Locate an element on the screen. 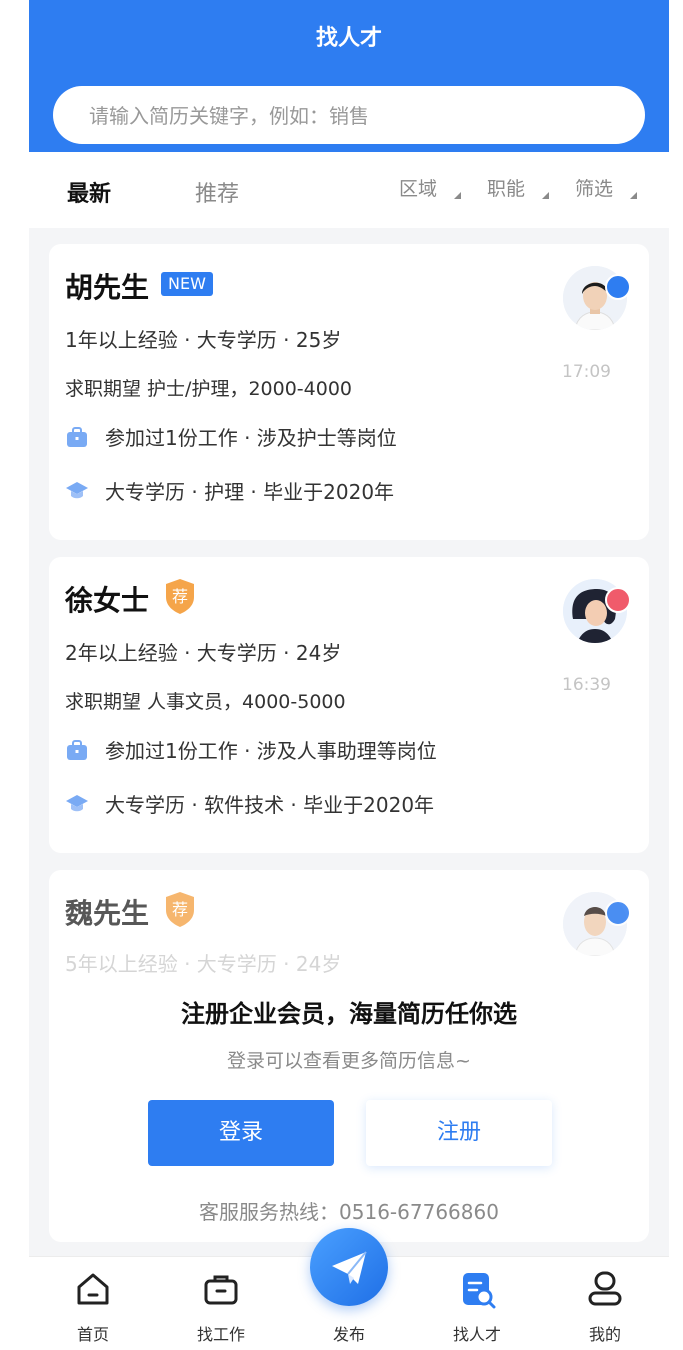 Image resolution: width=683 pixels, height=1350 pixels. nav-find-job: 找工作 is located at coordinates (221, 1303).